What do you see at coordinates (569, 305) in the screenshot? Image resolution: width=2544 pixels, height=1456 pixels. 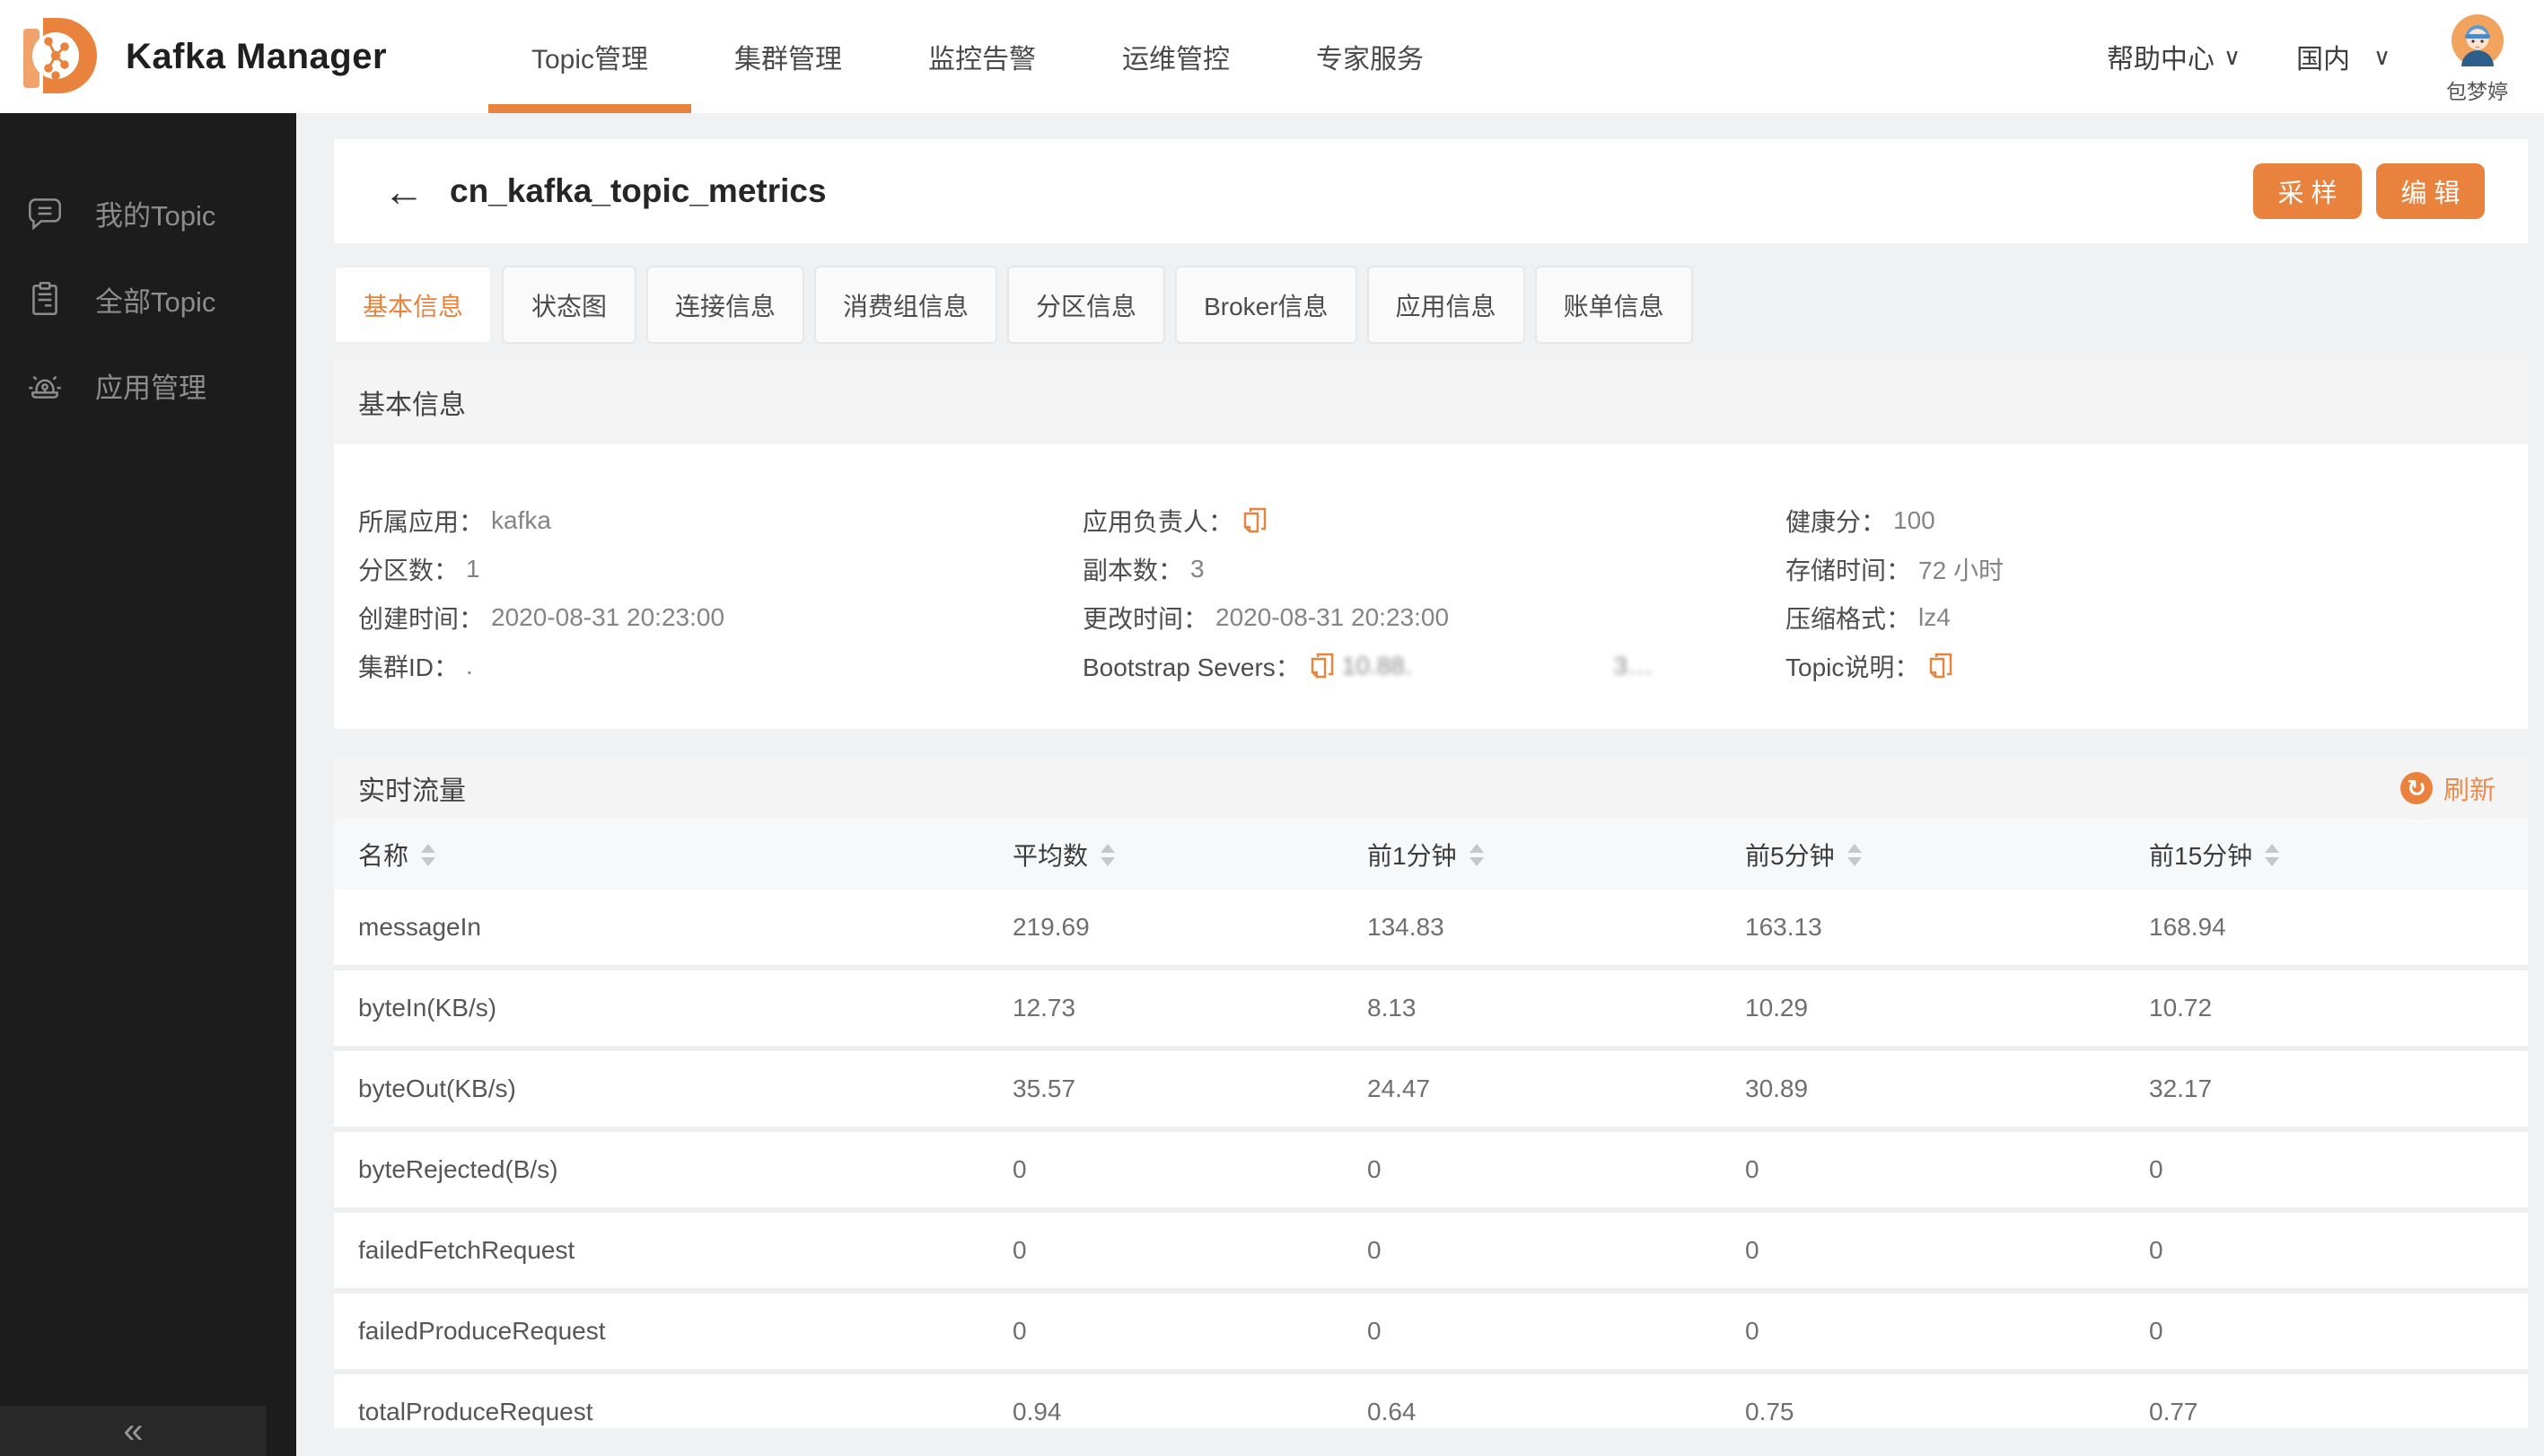 I see `tab-status-chart: 状态图` at bounding box center [569, 305].